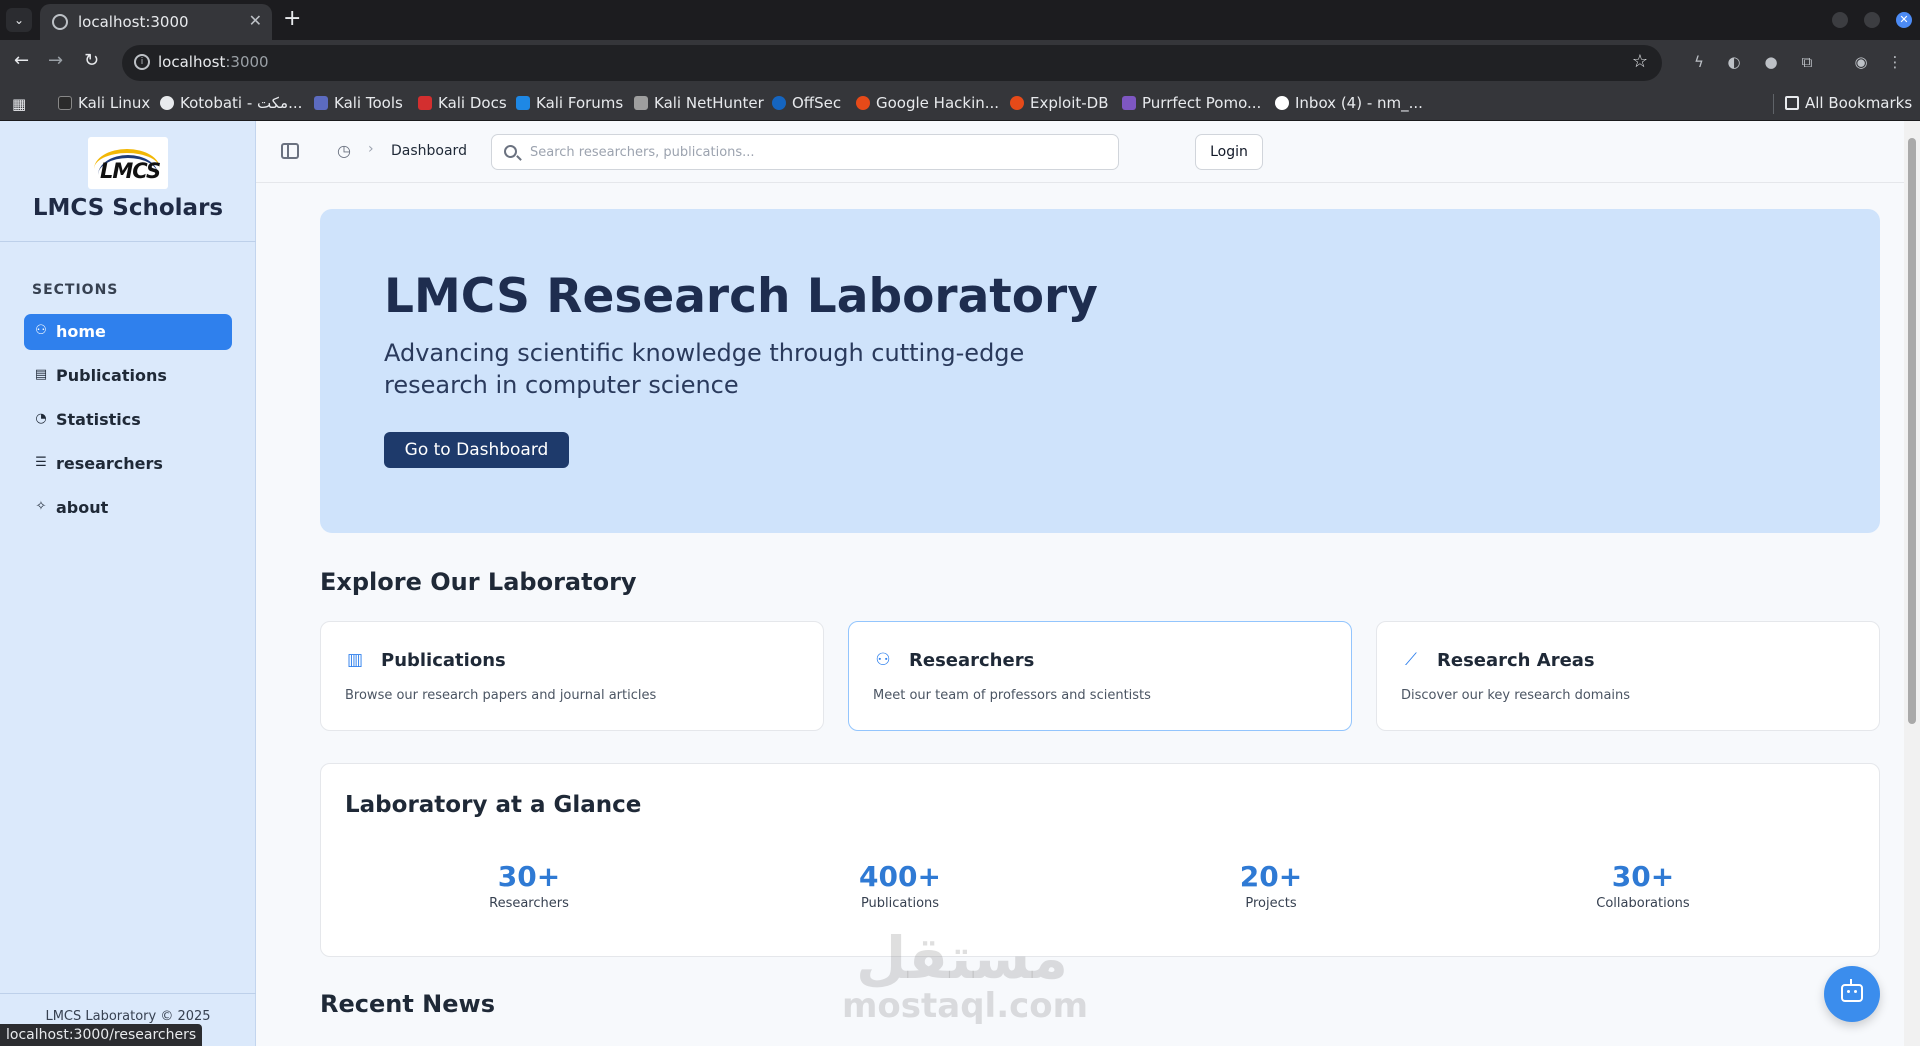 The image size is (1920, 1046). I want to click on lmcs-logo: LMCS, so click(128, 163).